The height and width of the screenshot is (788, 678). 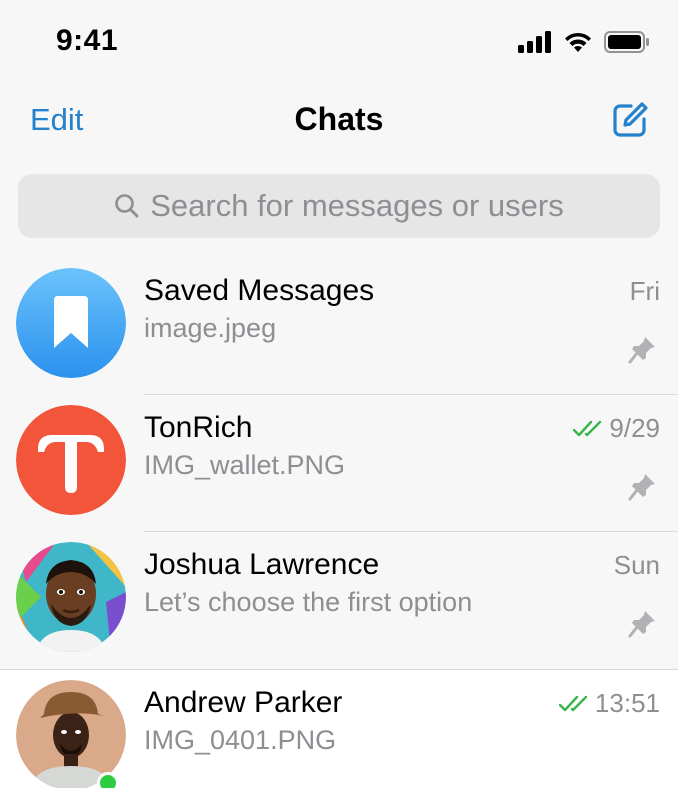 I want to click on status-time: 9:41, so click(x=87, y=40).